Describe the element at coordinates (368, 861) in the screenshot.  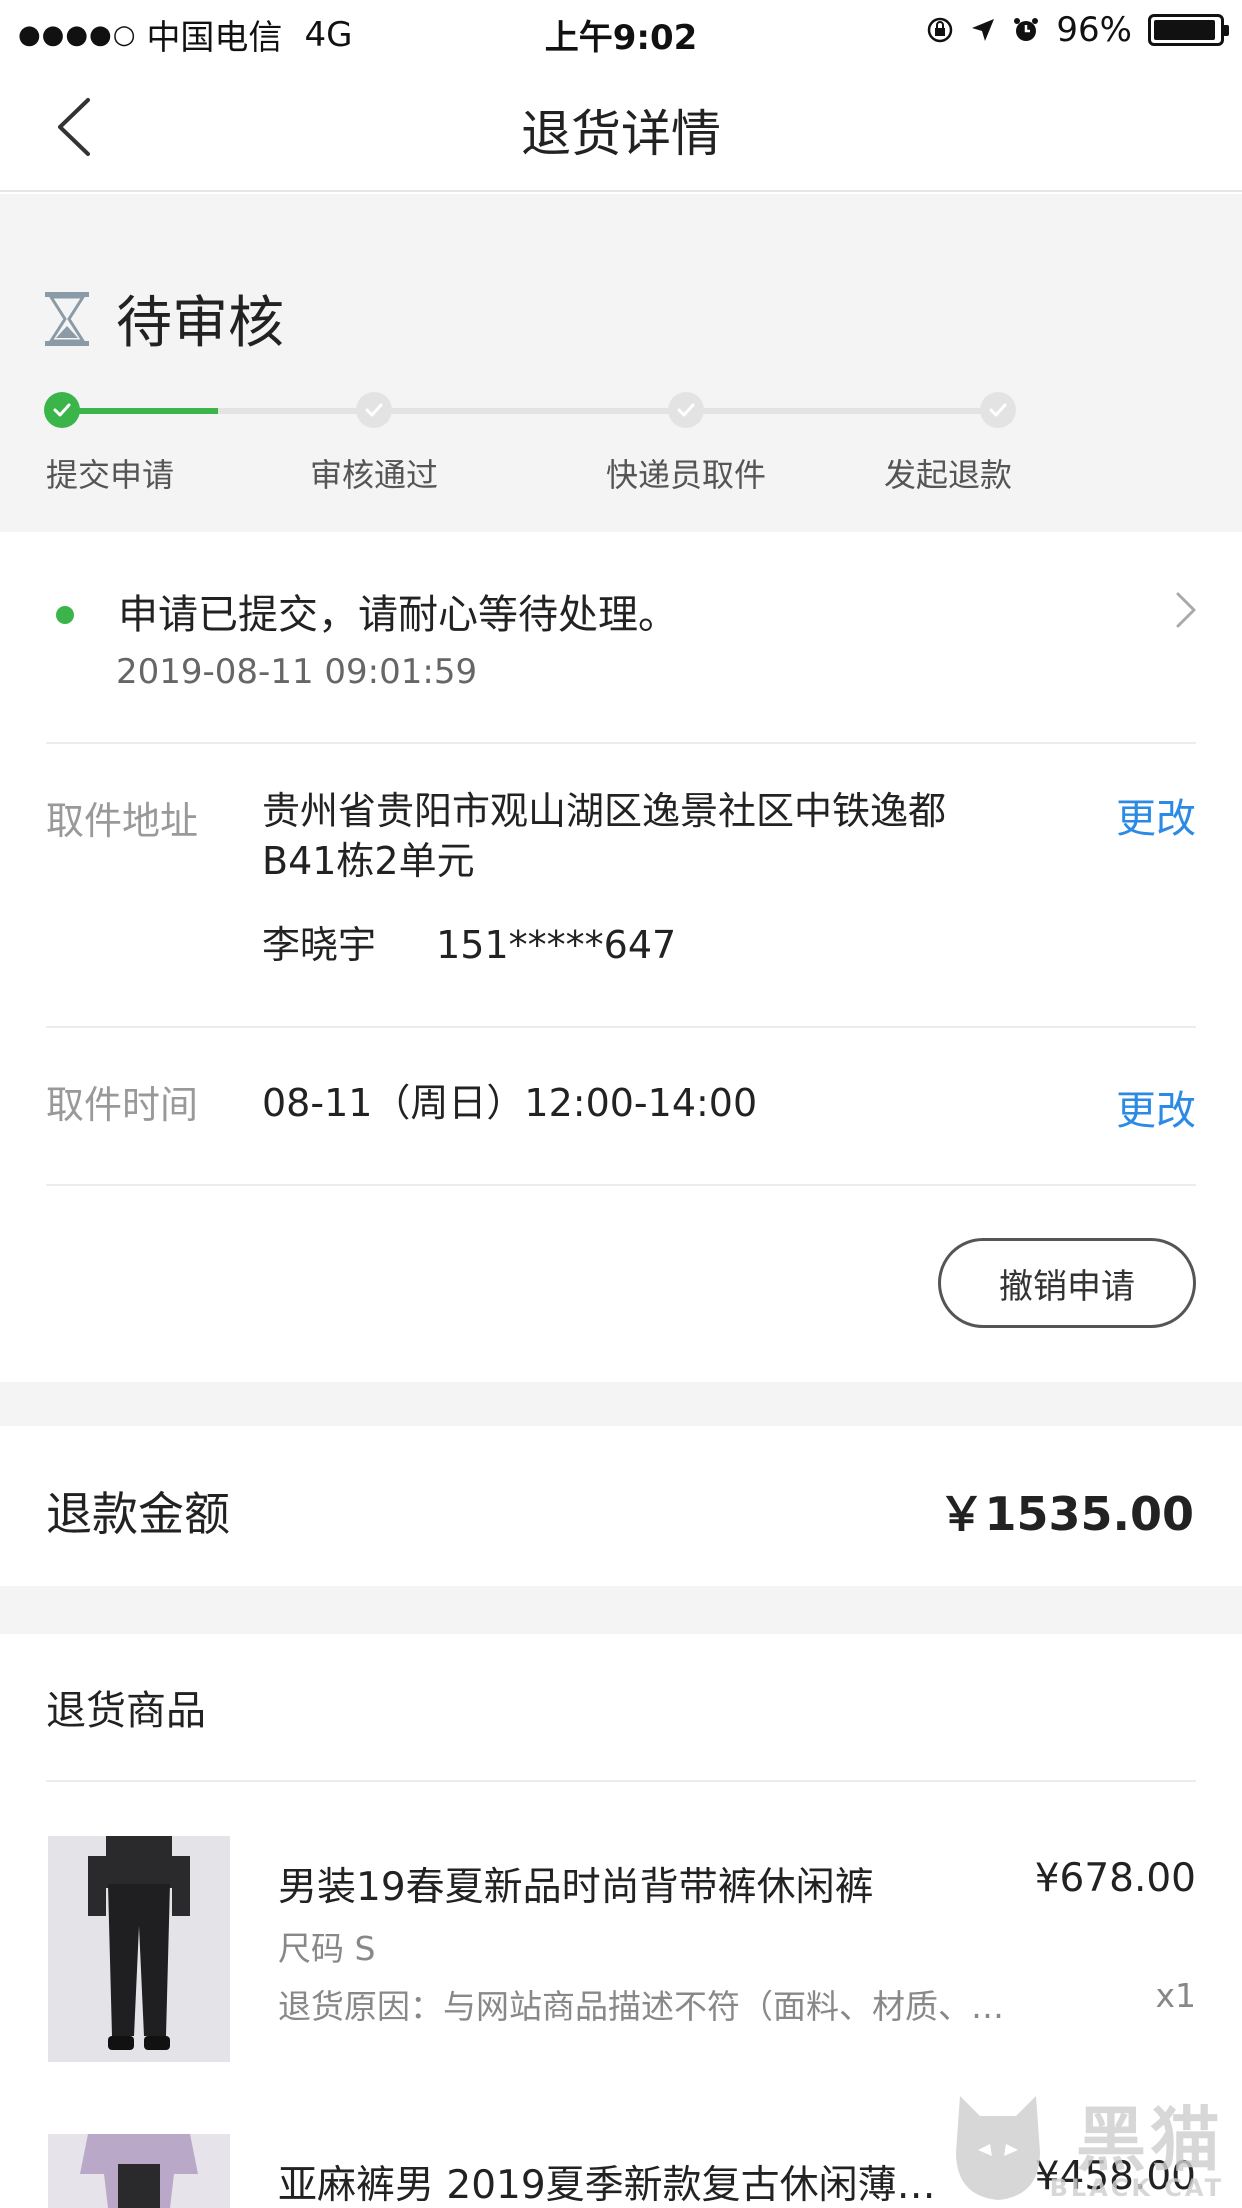
I see `pickup-address-line2: B41栋2单元` at that location.